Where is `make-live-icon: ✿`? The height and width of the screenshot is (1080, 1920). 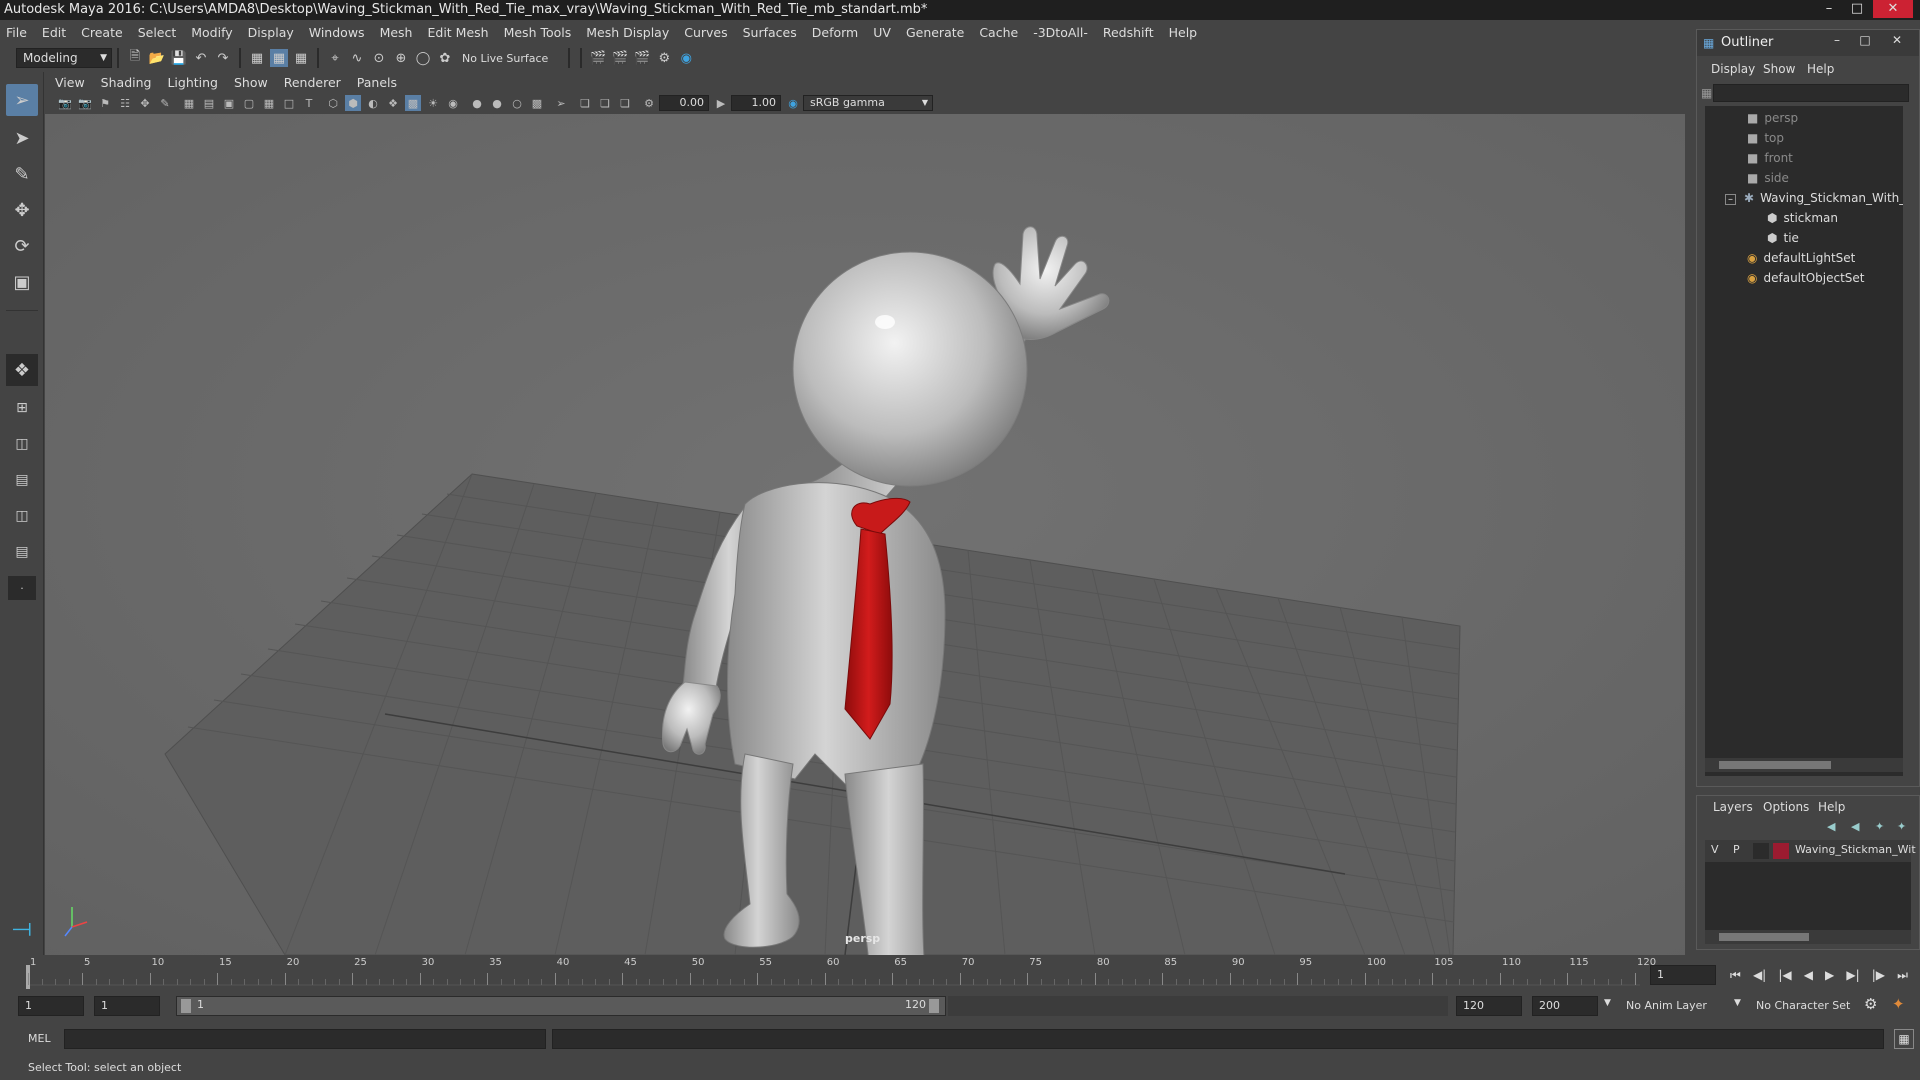
make-live-icon: ✿ is located at coordinates (445, 58).